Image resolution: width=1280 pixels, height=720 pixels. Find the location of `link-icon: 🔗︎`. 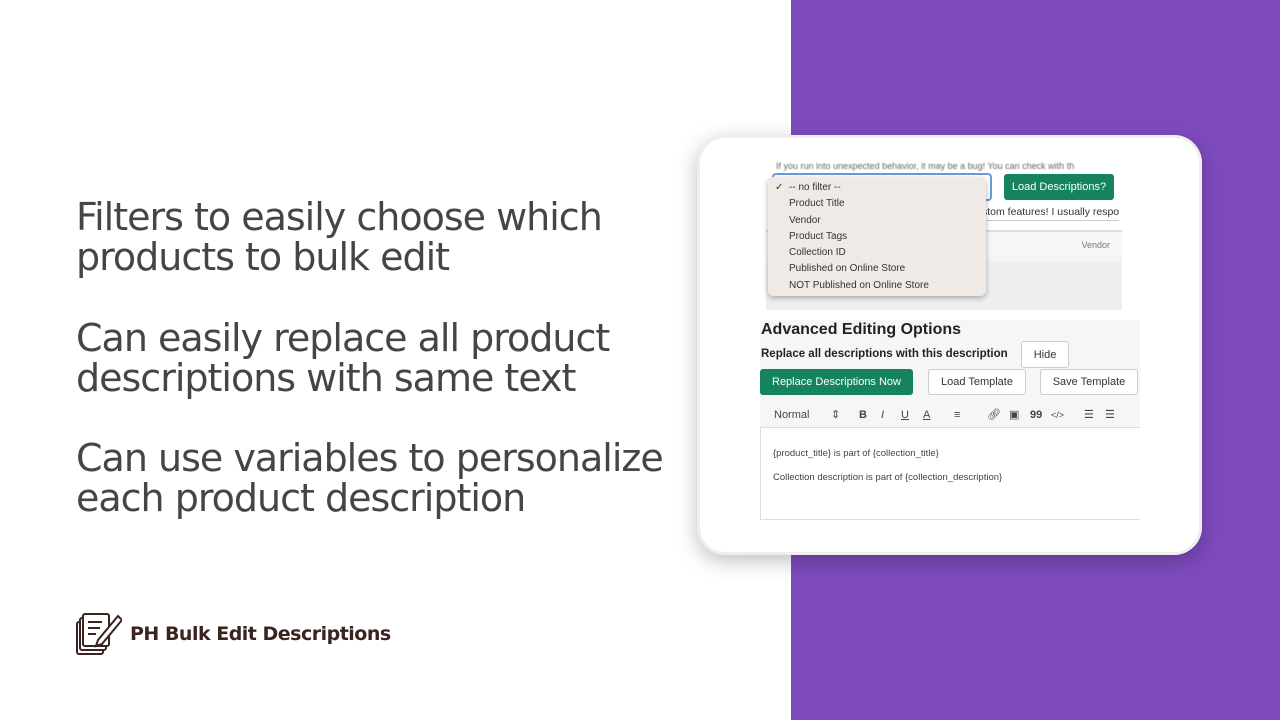

link-icon: 🔗︎ is located at coordinates (994, 414).